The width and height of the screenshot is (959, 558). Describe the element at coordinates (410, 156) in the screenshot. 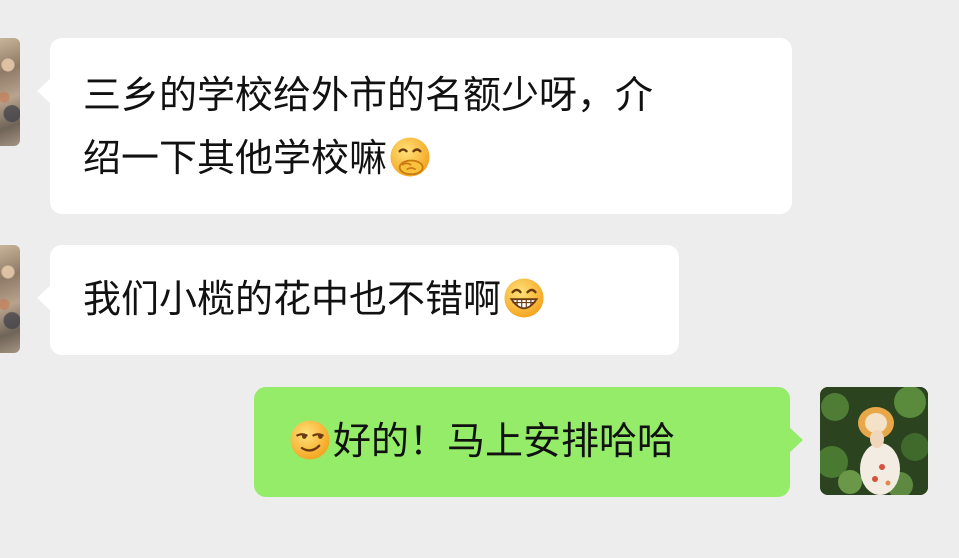

I see `face-with-hand-over-mouth-icon` at that location.